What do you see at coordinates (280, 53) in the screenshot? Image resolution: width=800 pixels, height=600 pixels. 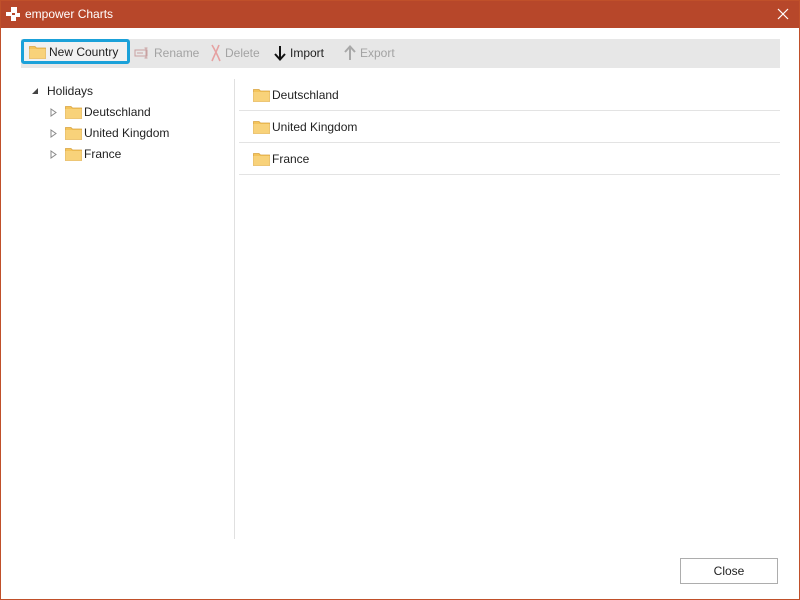 I see `arrow-down-icon` at bounding box center [280, 53].